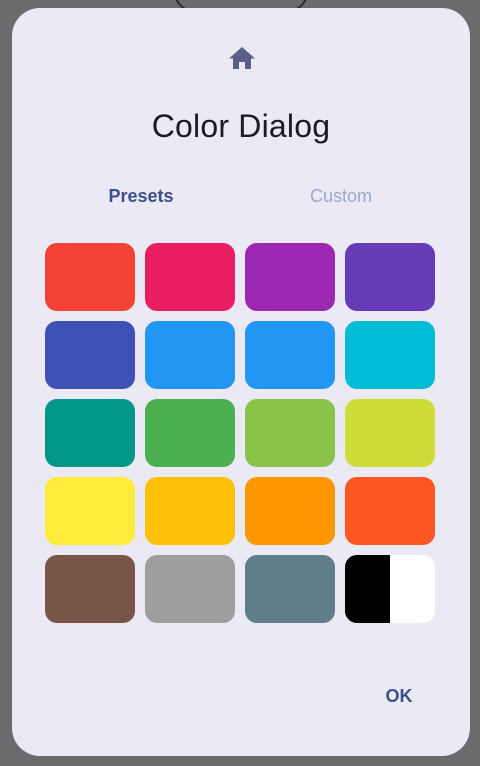 Image resolution: width=480 pixels, height=766 pixels. I want to click on tab-presets: Presets, so click(141, 196).